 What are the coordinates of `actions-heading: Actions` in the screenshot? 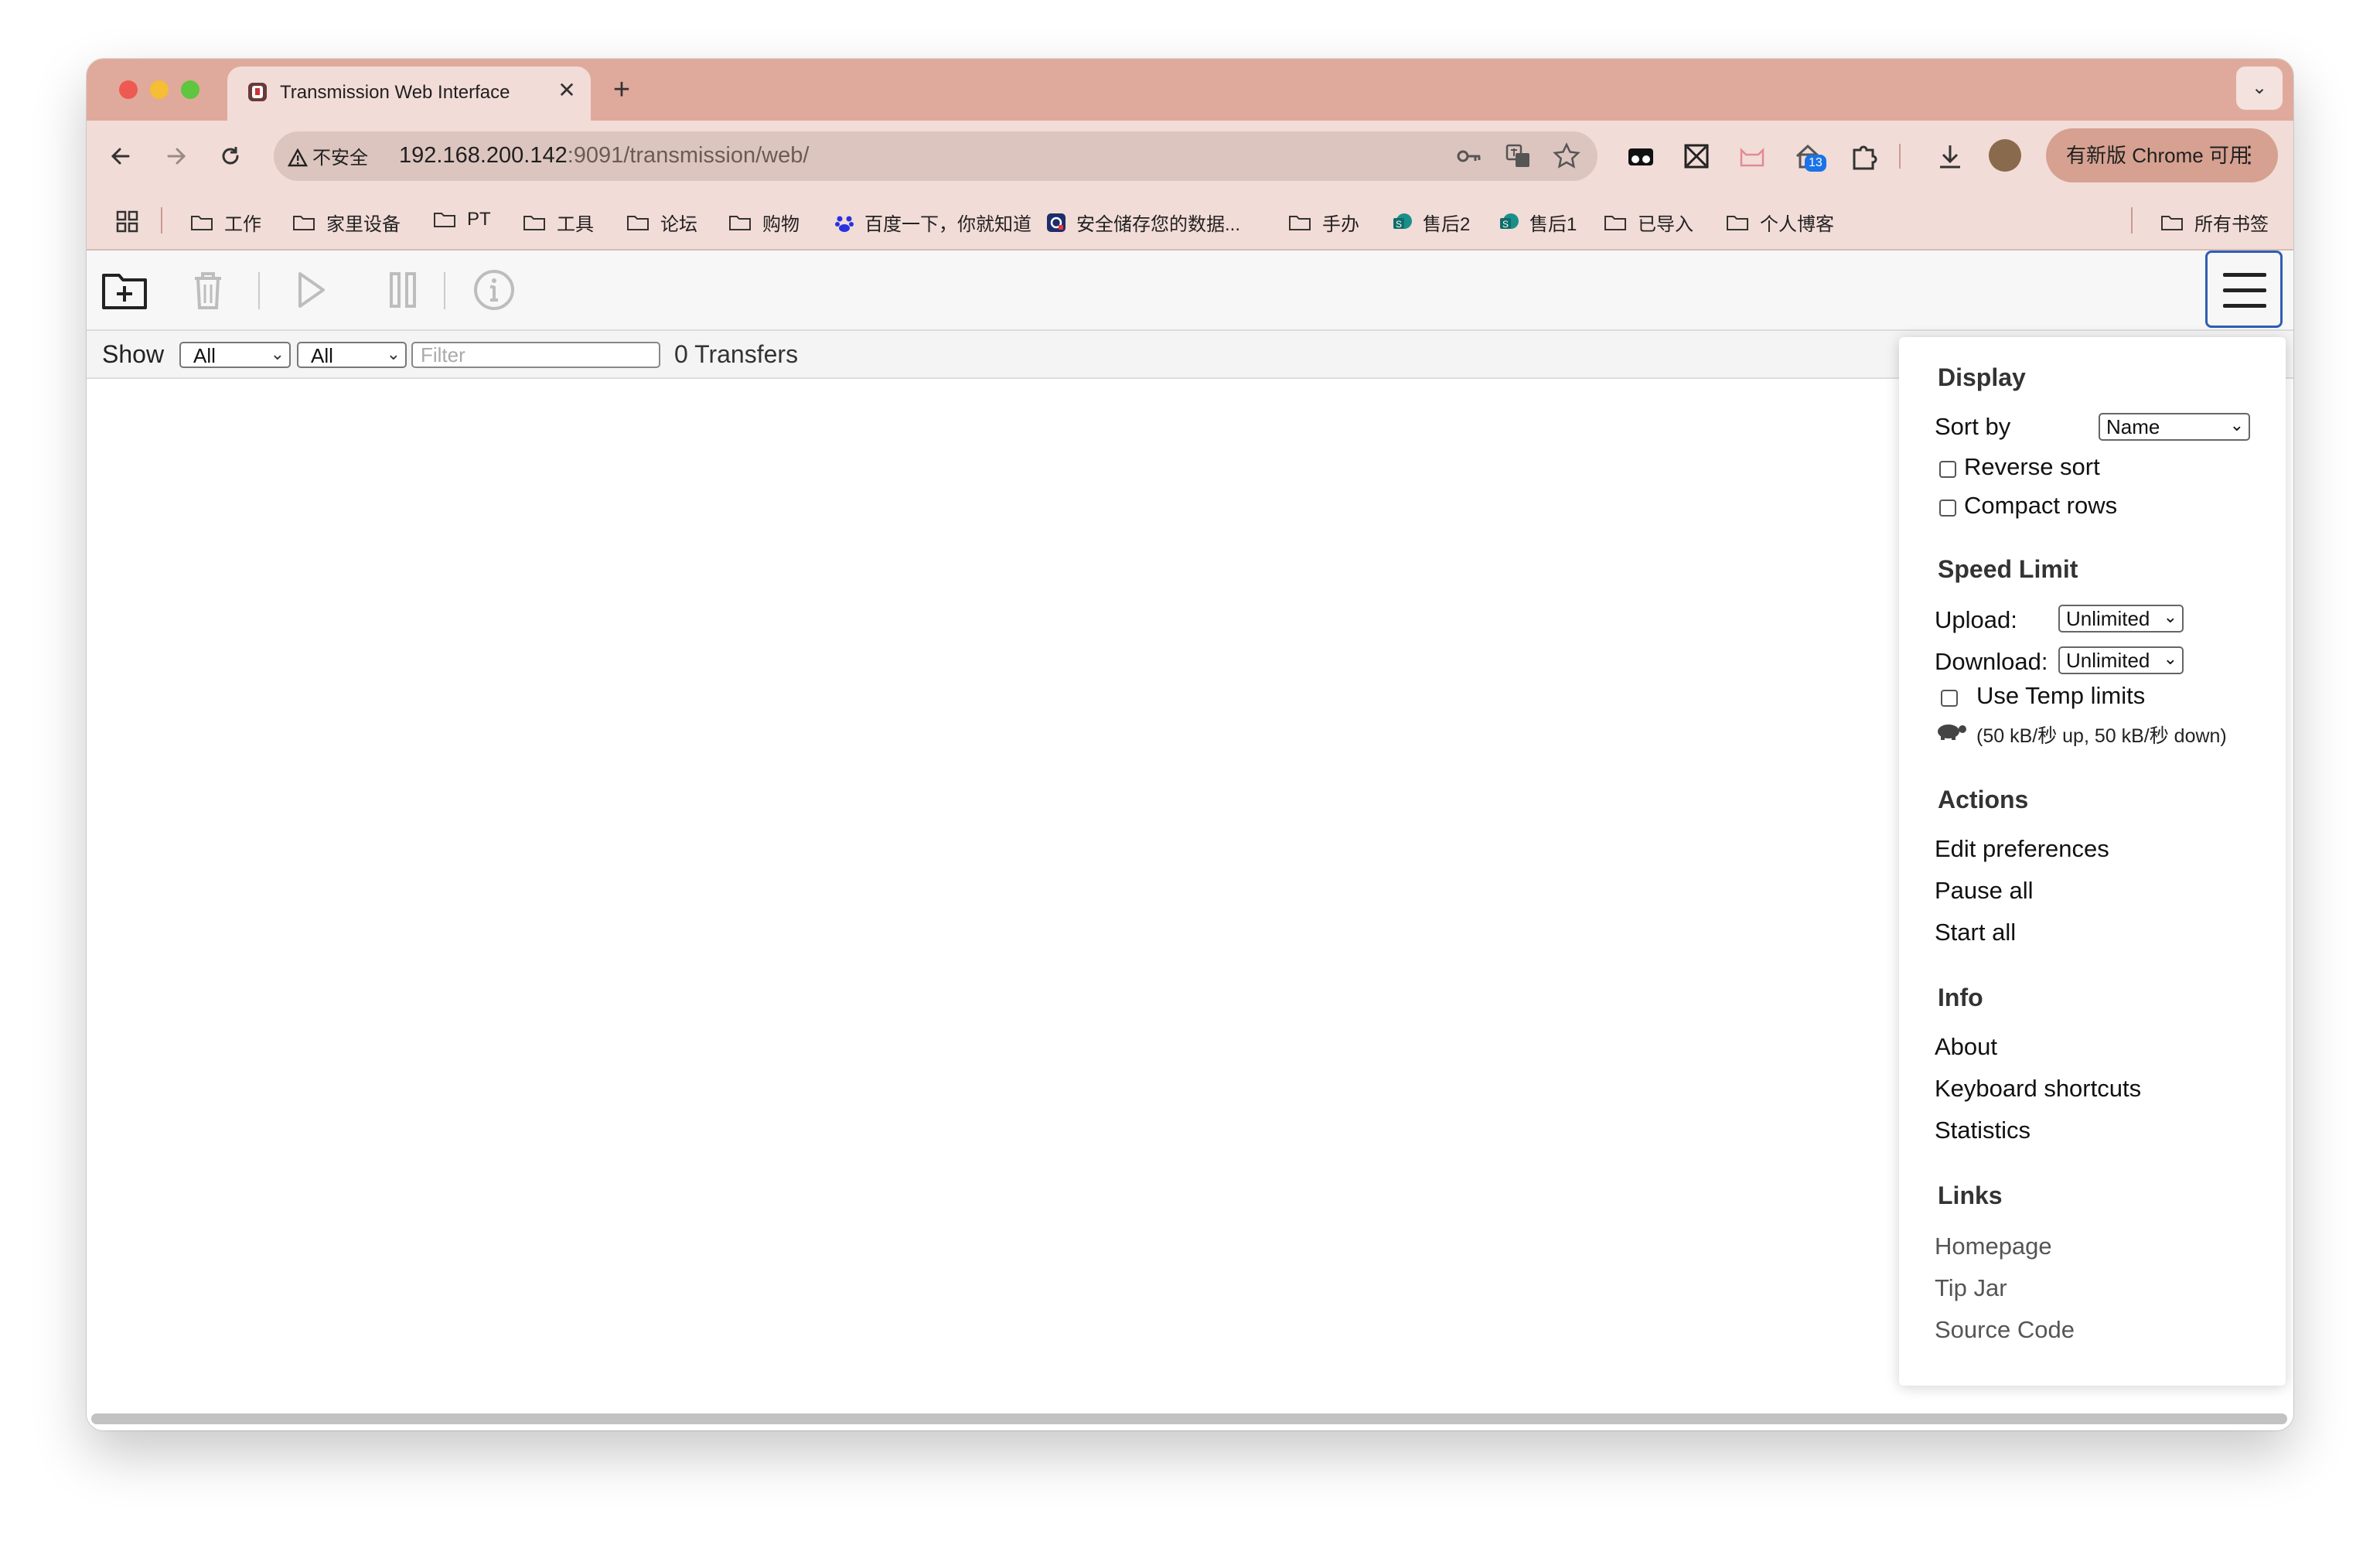 It's located at (1983, 799).